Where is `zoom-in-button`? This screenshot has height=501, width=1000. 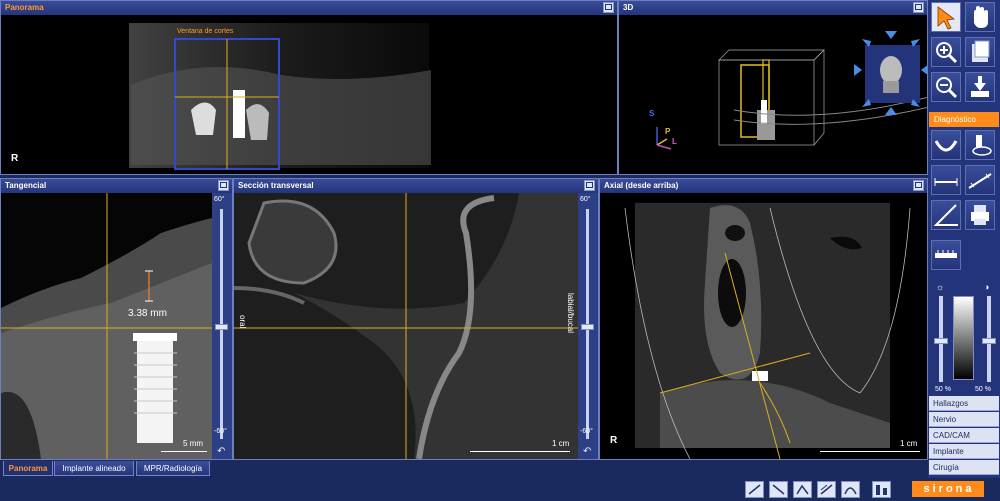
zoom-in-button is located at coordinates (946, 52).